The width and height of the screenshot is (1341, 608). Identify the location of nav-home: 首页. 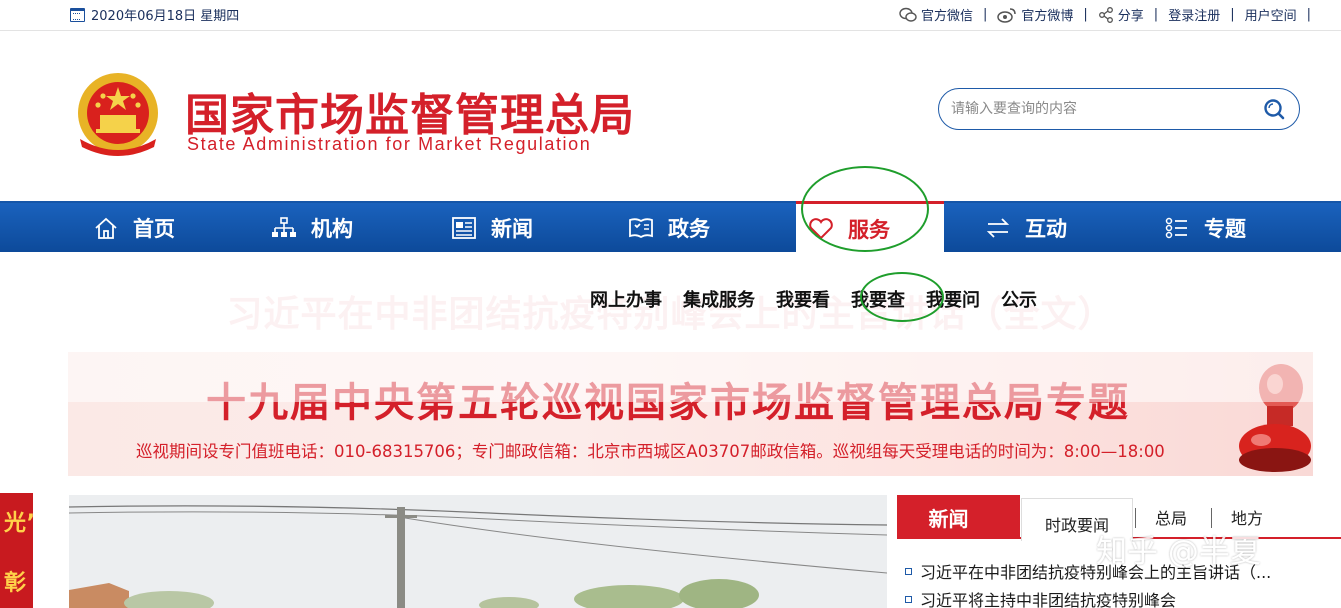
(134, 227).